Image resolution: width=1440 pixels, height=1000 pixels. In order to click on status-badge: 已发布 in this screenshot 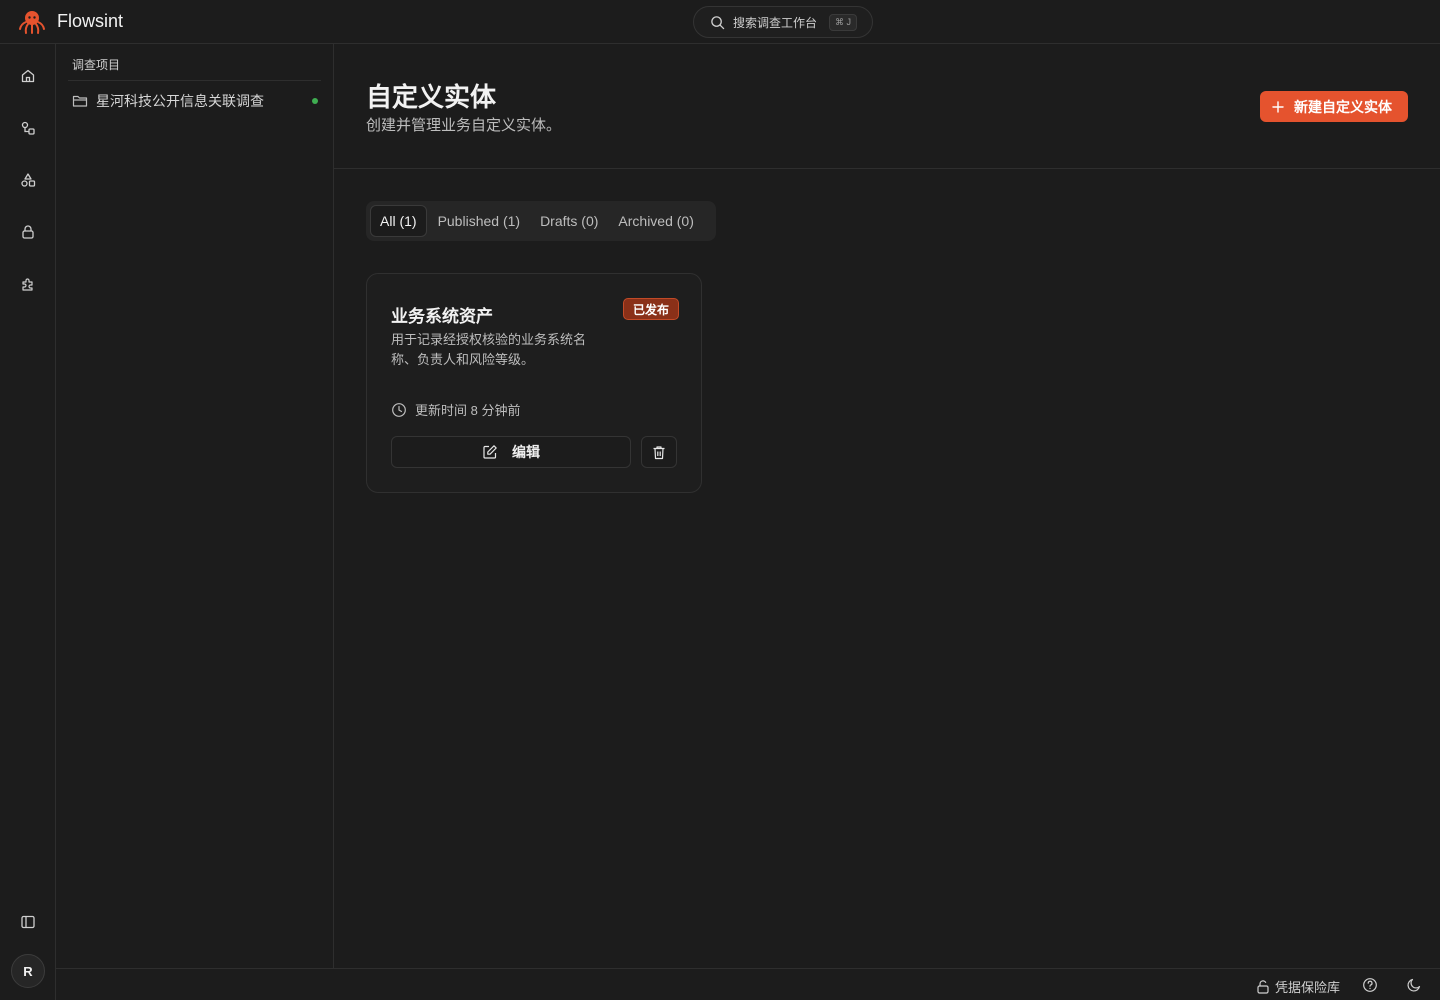, I will do `click(651, 309)`.